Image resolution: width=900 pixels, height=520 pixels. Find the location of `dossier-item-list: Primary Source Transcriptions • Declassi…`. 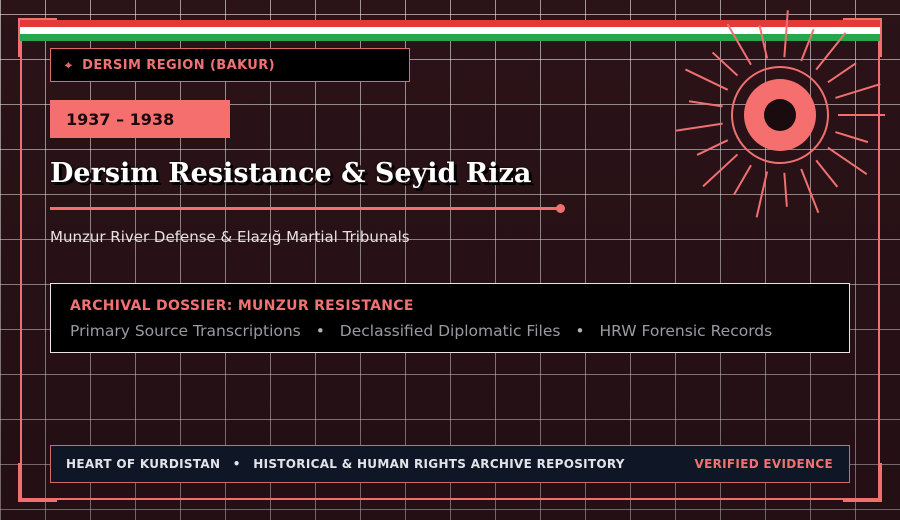

dossier-item-list: Primary Source Transcriptions • Declassi… is located at coordinates (459, 331).